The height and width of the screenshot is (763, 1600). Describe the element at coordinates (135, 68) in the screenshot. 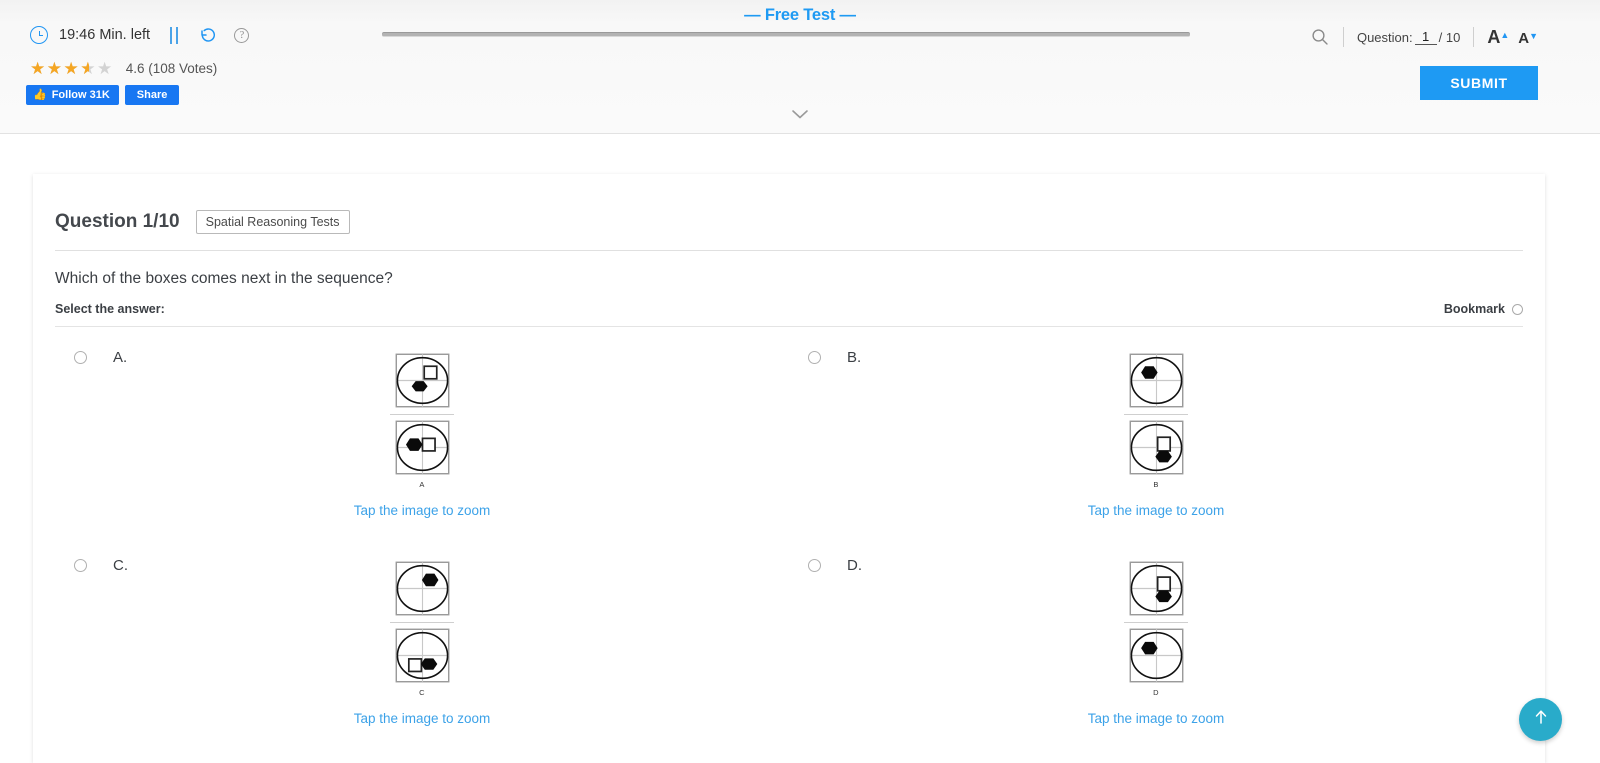

I see `rating-value: 4.6` at that location.